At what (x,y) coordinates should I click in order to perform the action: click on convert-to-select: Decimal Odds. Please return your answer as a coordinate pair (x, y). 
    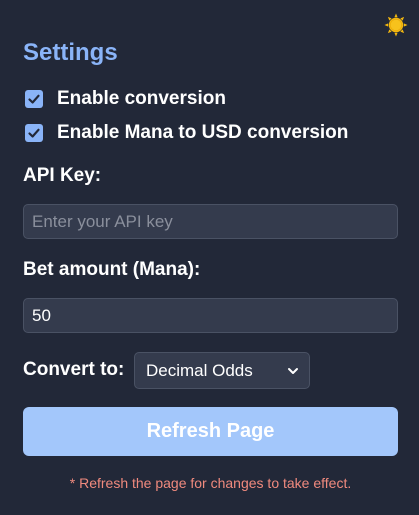
    Looking at the image, I should click on (222, 370).